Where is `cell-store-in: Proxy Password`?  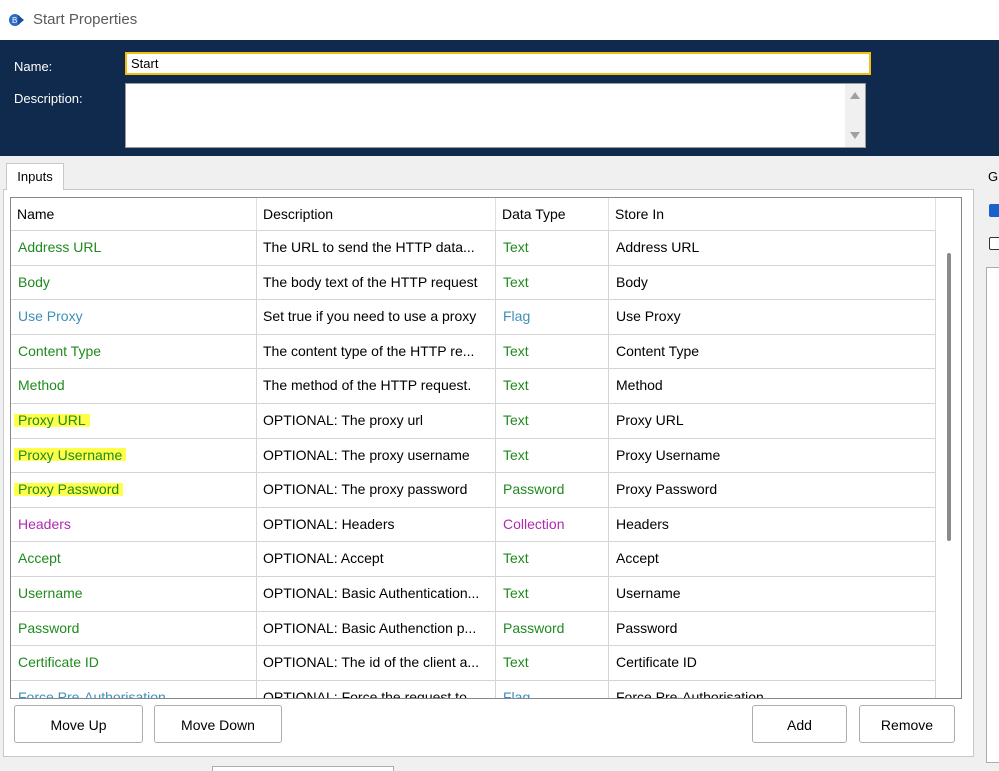 cell-store-in: Proxy Password is located at coordinates (772, 490).